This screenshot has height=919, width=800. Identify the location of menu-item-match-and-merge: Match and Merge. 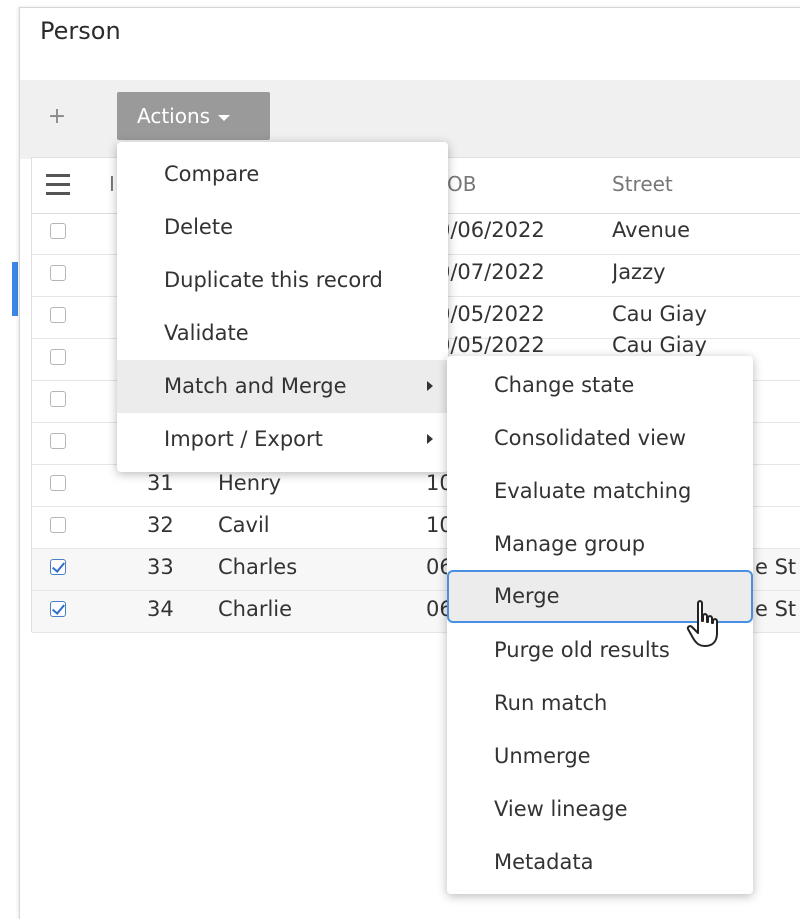
(282, 386).